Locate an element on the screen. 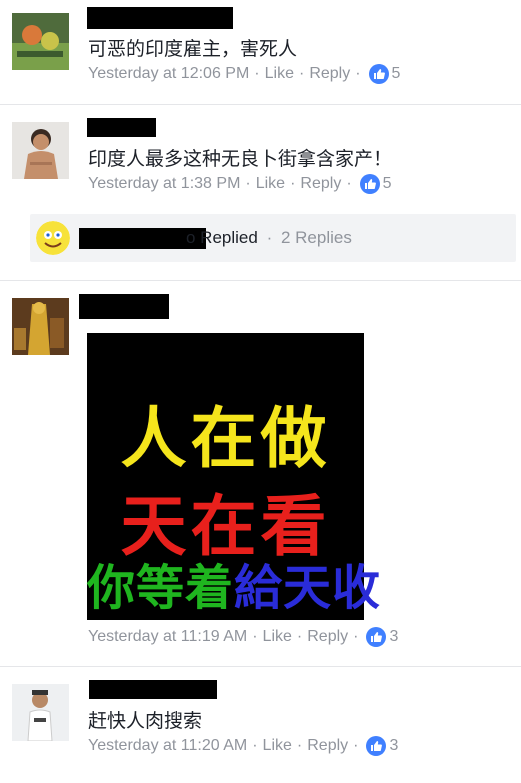 This screenshot has width=521, height=783. poster-line-3-green: 你等着 is located at coordinates (161, 588).